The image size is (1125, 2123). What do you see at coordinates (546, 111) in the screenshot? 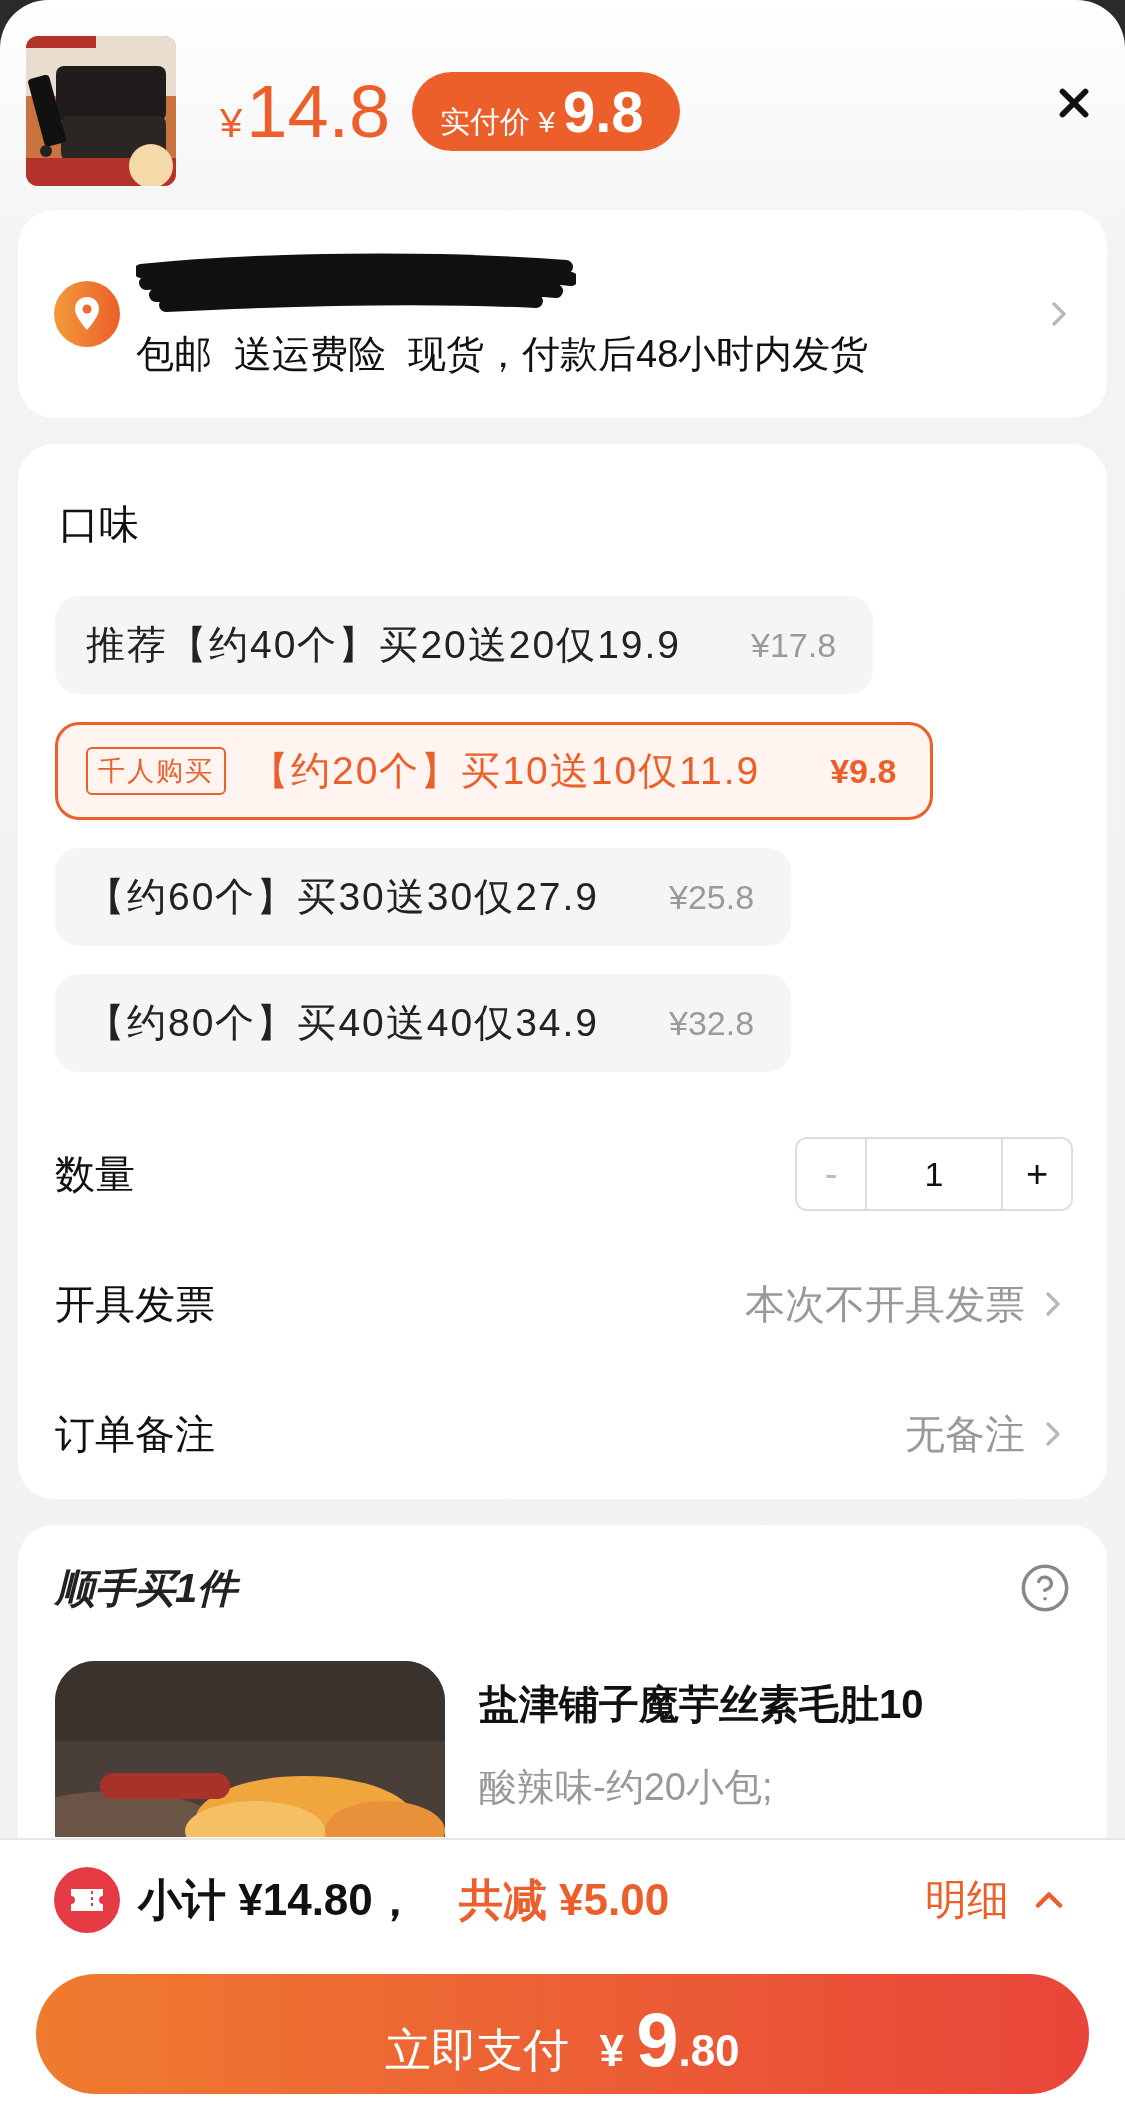
I see `pay-price-badge: 实付价 ¥9.8` at bounding box center [546, 111].